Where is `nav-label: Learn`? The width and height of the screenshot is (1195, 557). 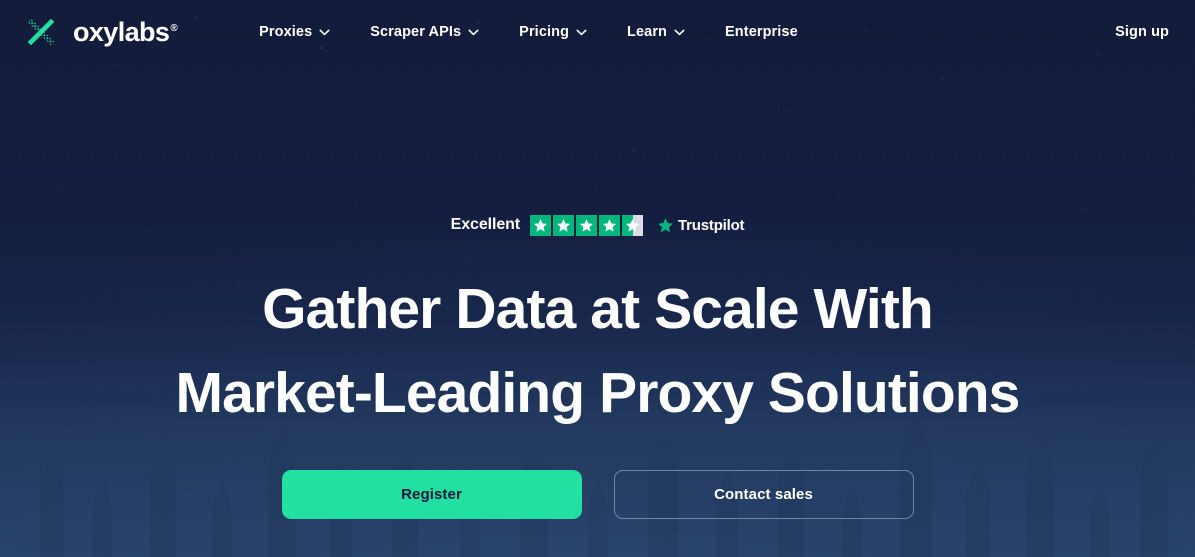
nav-label: Learn is located at coordinates (647, 32).